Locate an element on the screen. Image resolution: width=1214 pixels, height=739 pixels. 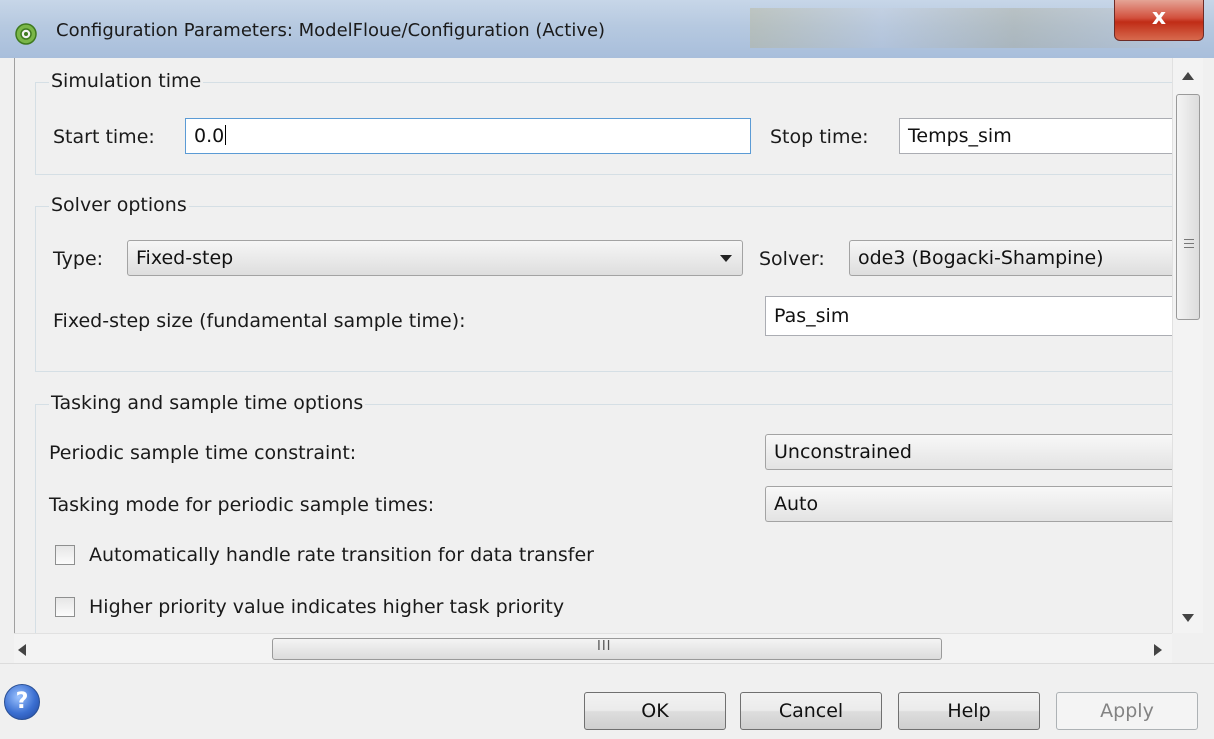
horizontal-scroll-thumb: III is located at coordinates (607, 649).